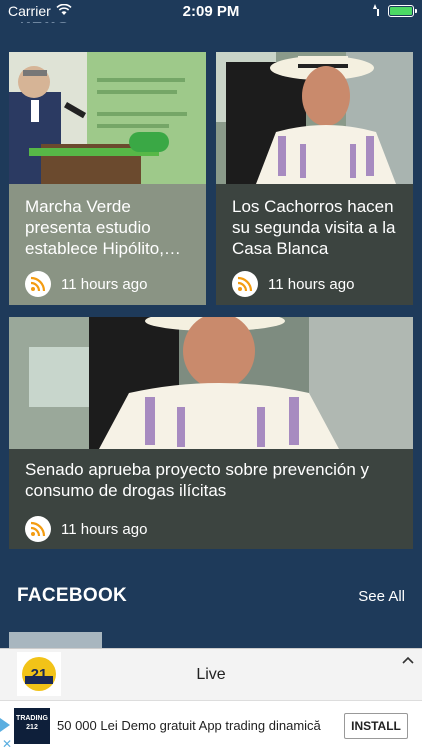 This screenshot has width=422, height=750. Describe the element at coordinates (408, 659) in the screenshot. I see `chevron-up-icon` at that location.